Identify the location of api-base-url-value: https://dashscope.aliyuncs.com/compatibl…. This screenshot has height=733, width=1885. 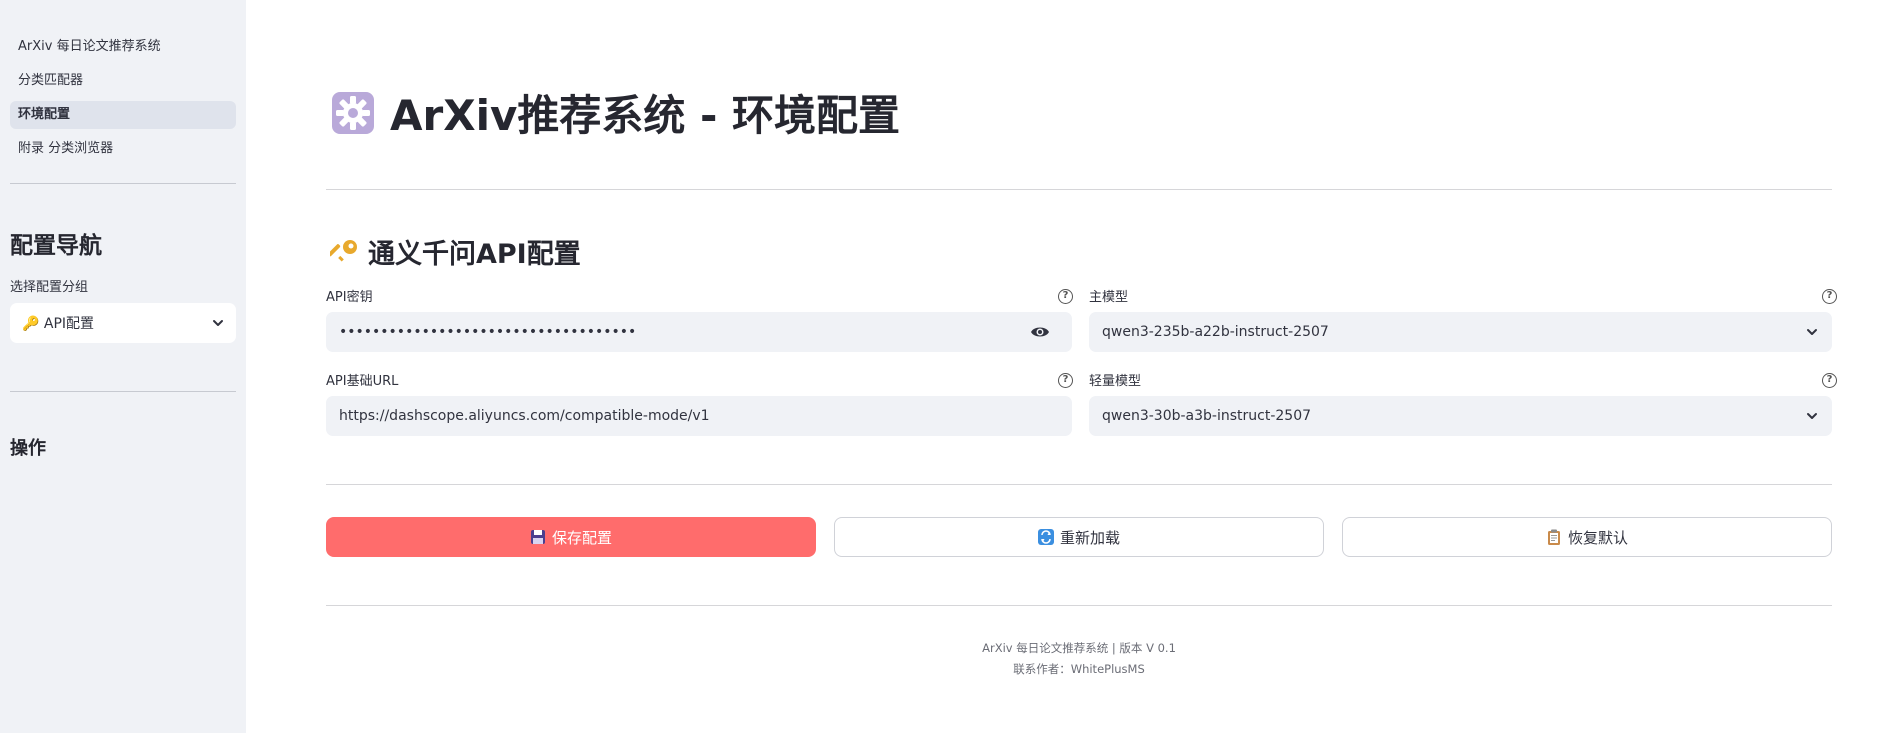
(524, 416).